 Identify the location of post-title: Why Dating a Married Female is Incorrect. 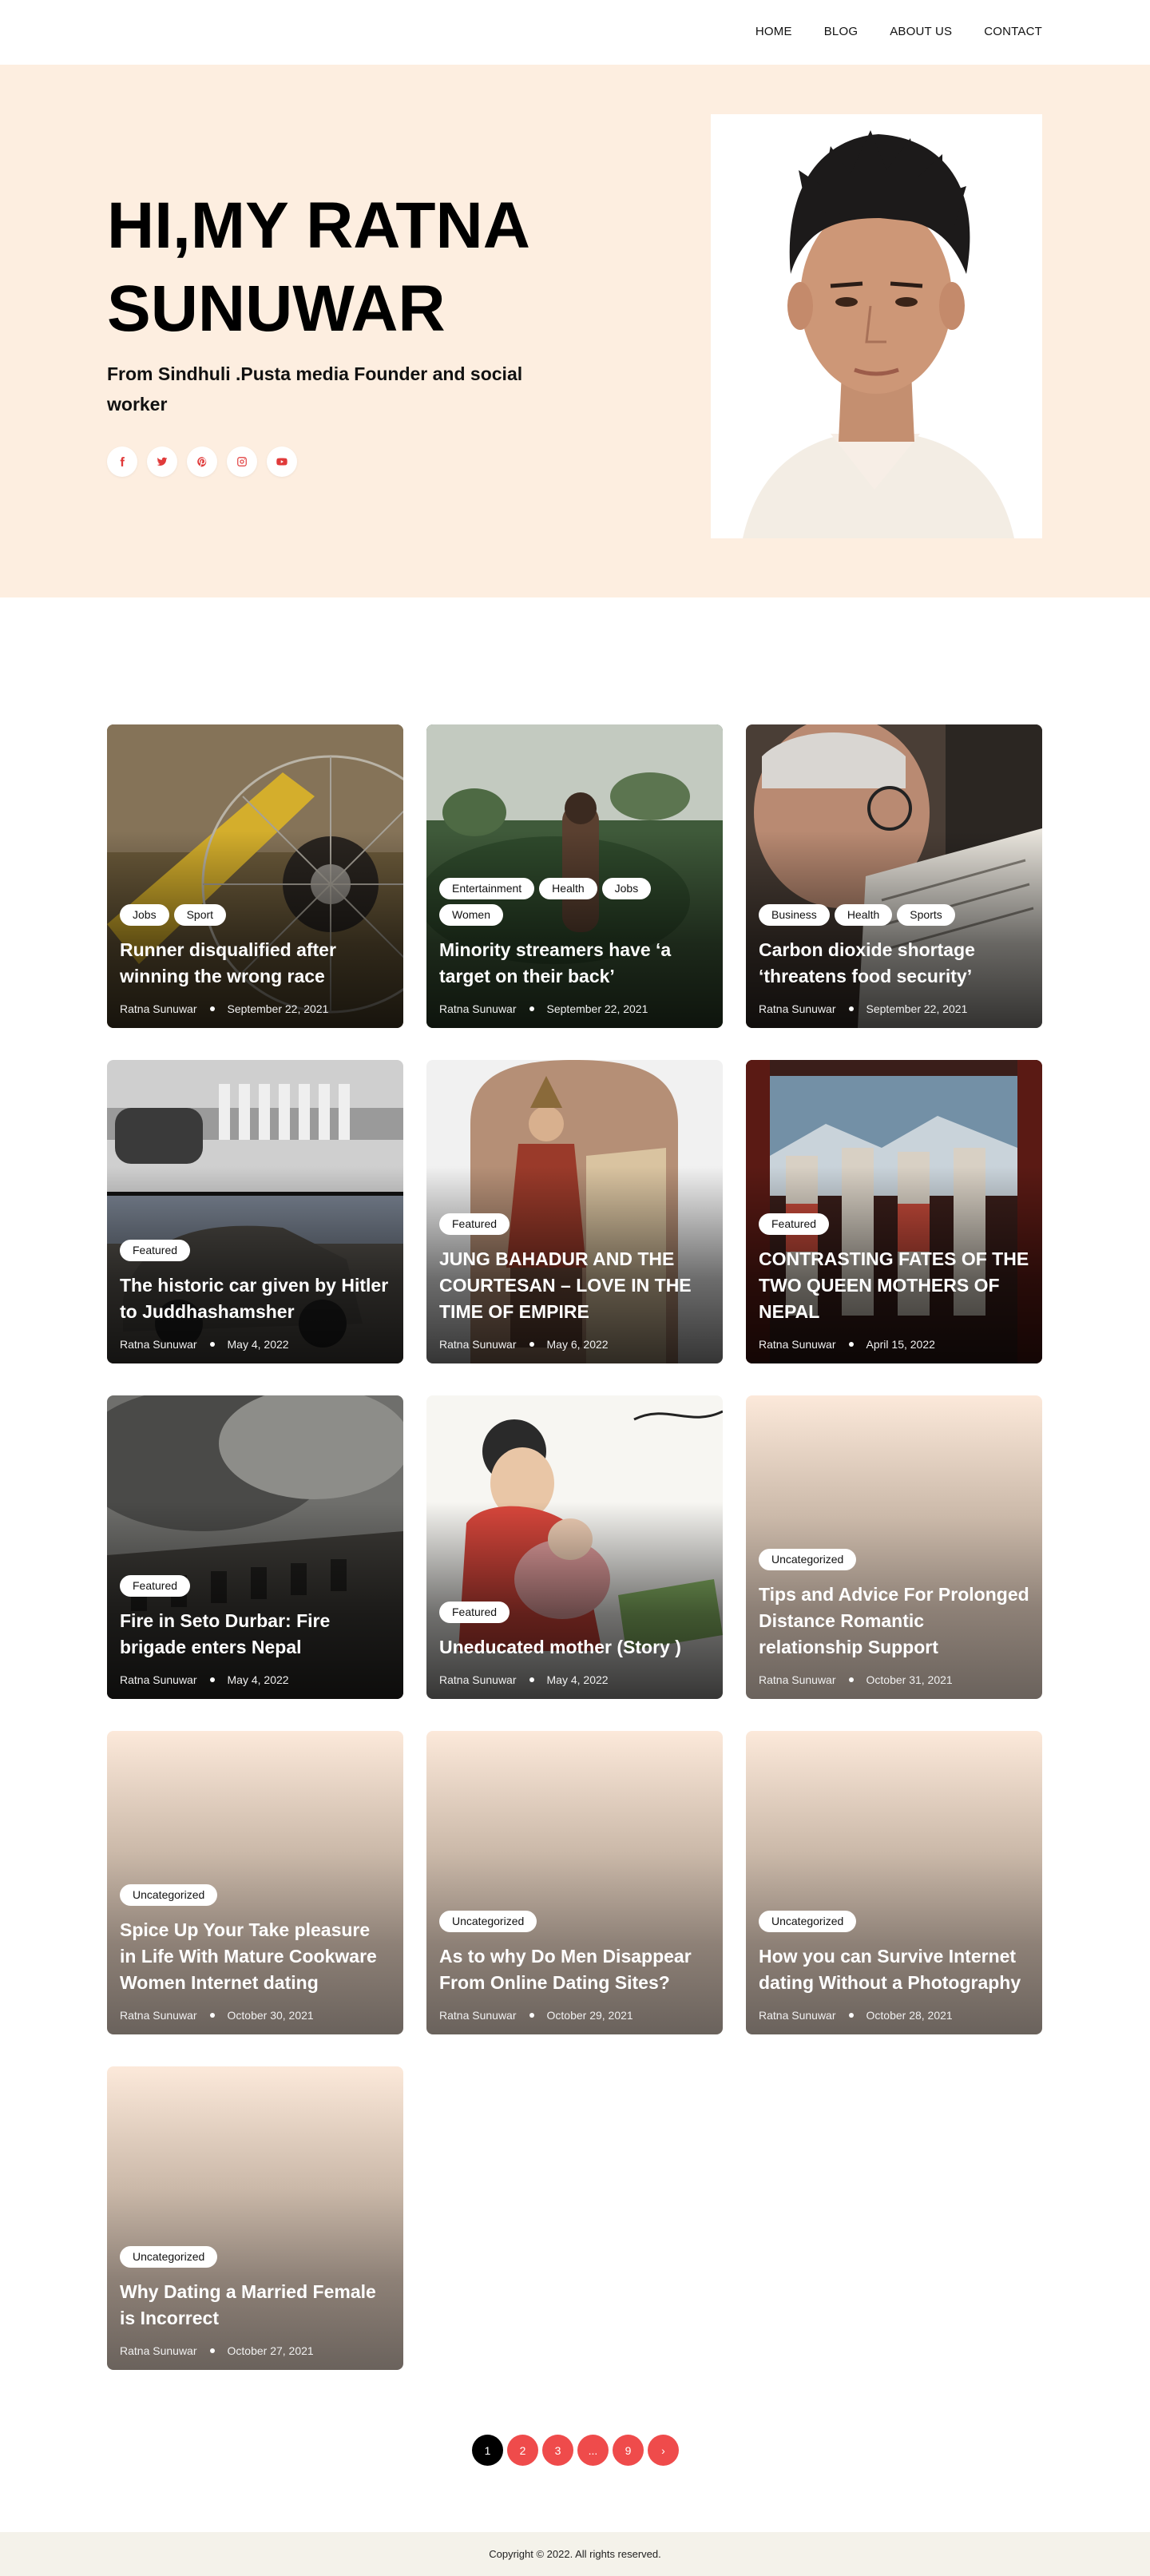
(256, 2305).